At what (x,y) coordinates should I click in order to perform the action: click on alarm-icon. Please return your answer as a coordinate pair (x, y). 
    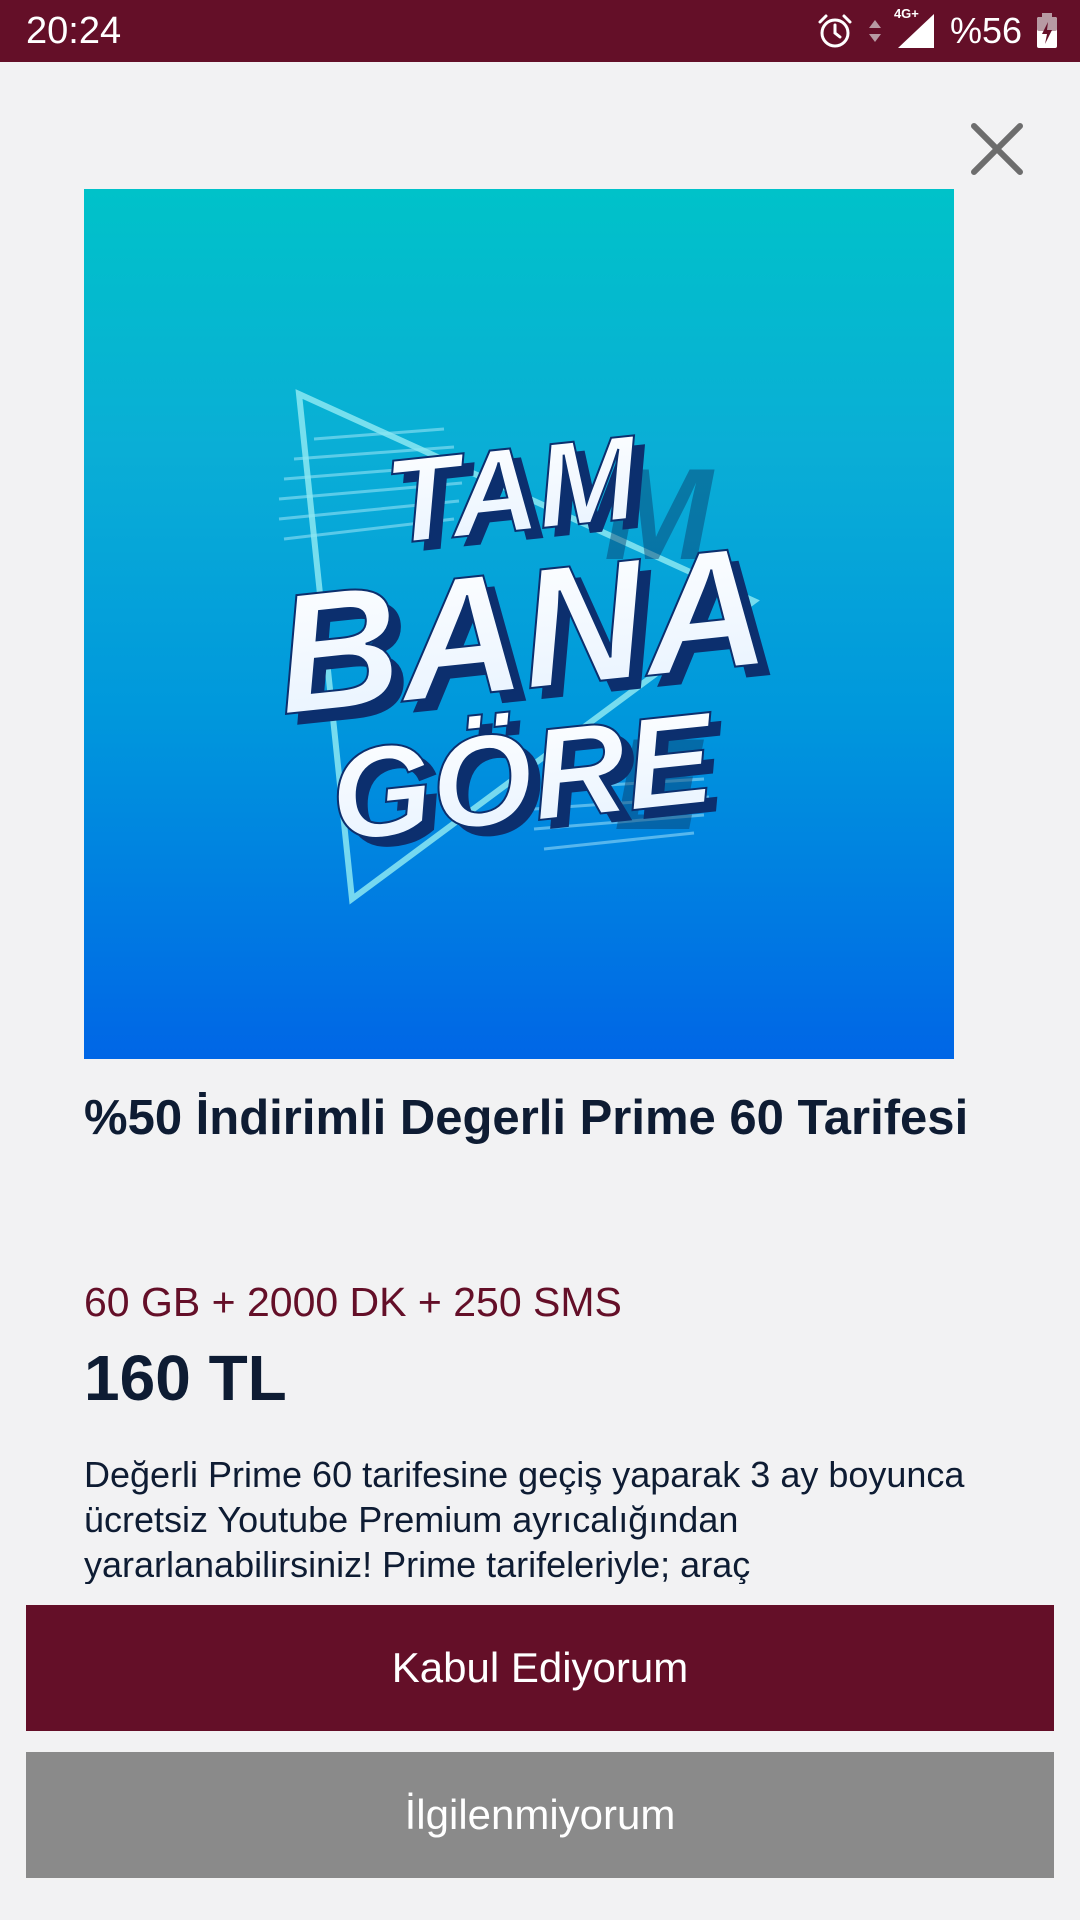
    Looking at the image, I should click on (835, 31).